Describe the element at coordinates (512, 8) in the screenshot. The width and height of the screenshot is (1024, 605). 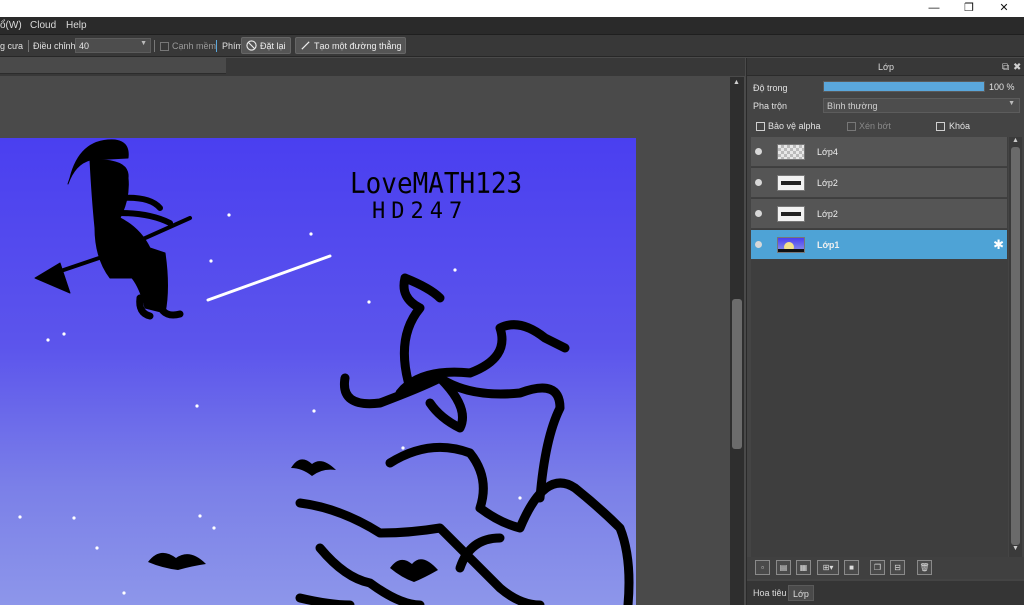
I see `window-title-bar: — ❐ ✕` at that location.